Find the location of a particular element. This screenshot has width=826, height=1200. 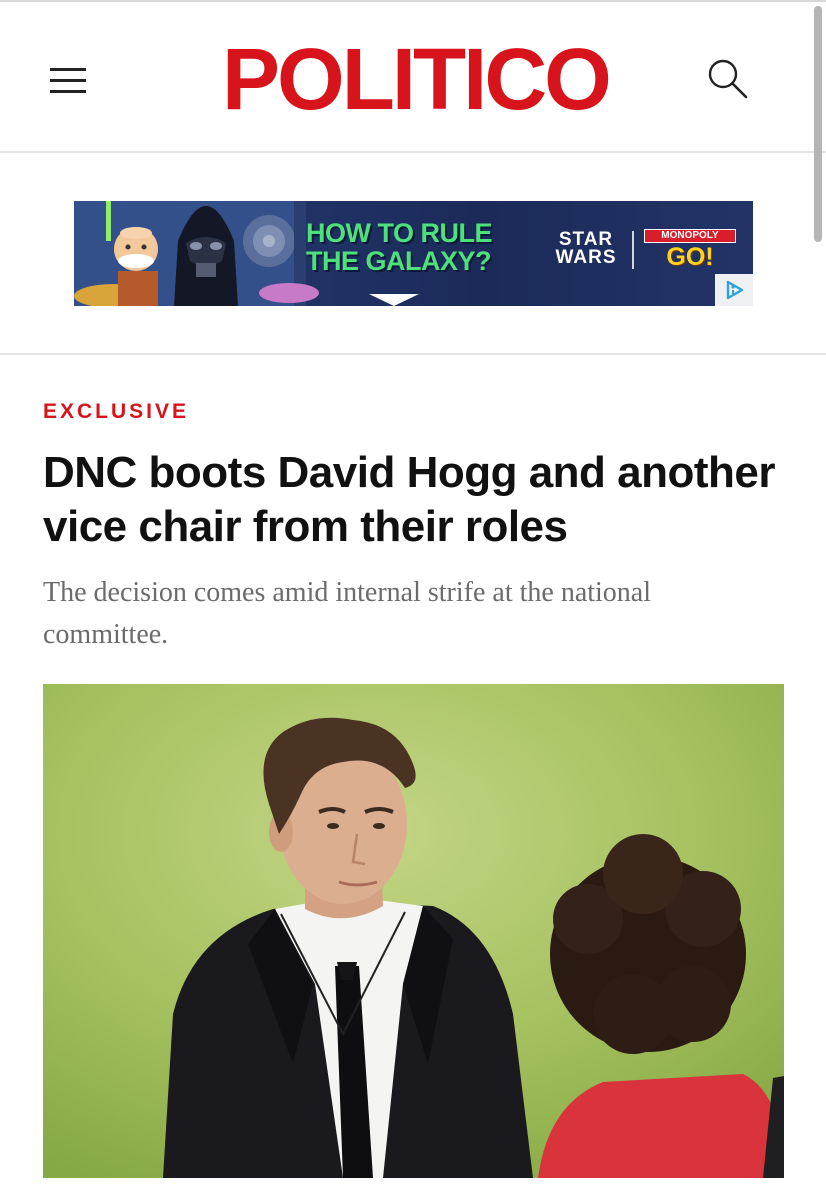

search-icon is located at coordinates (727, 79).